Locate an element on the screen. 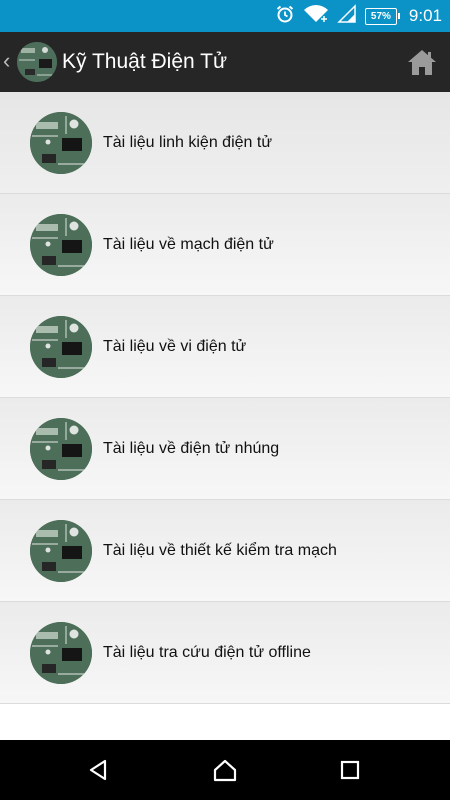 Image resolution: width=450 pixels, height=800 pixels. home-icon is located at coordinates (422, 62).